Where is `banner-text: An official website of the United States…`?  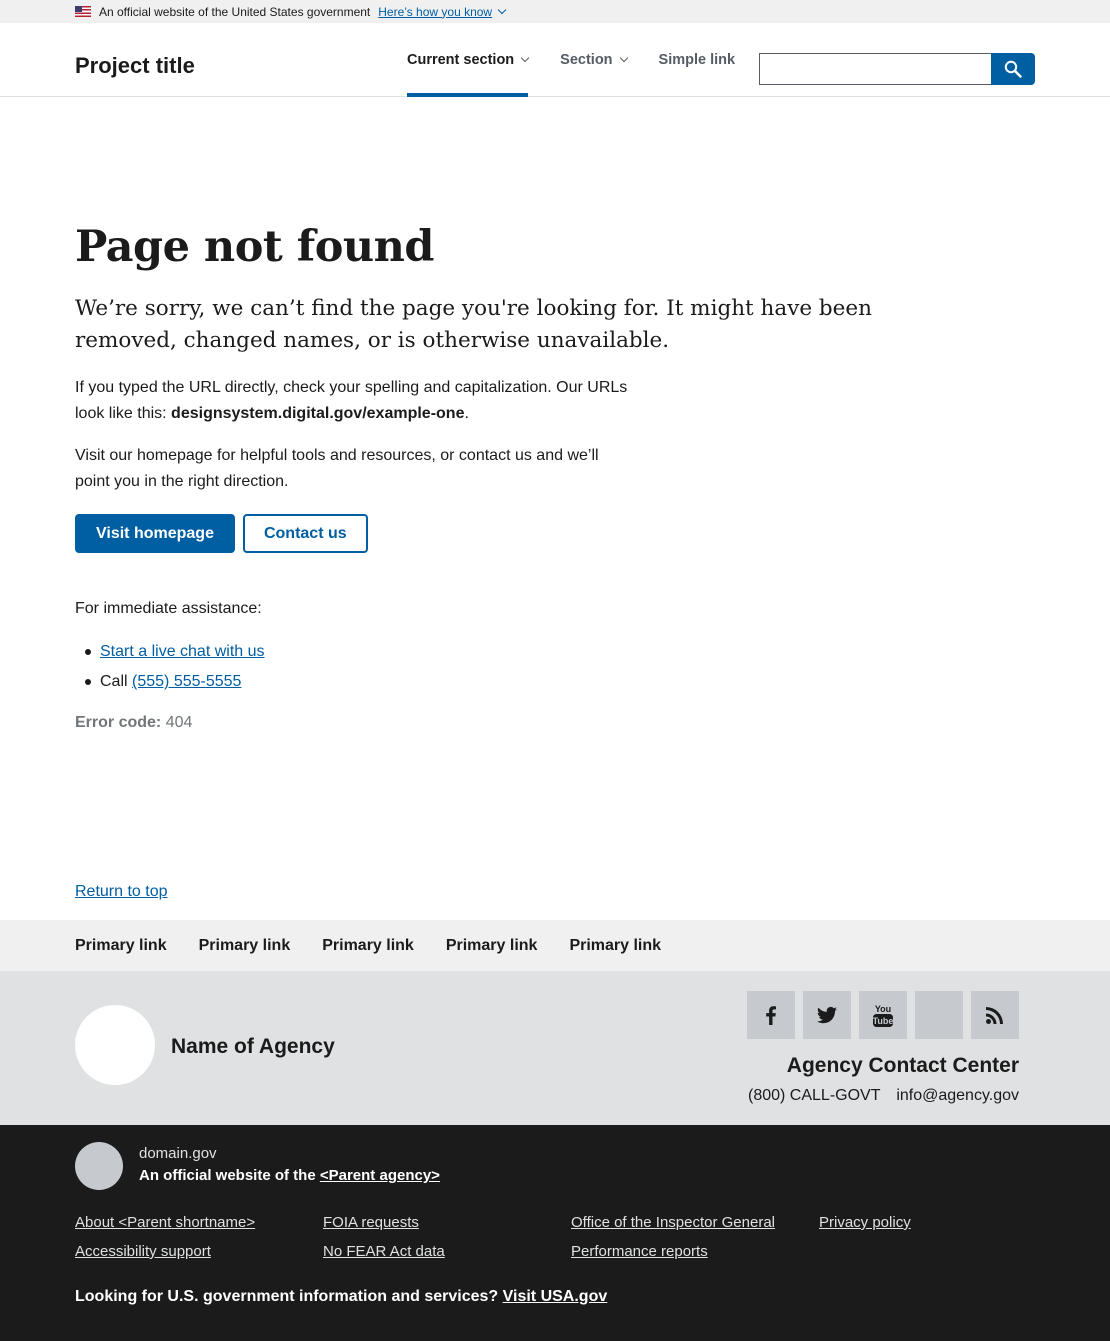 banner-text: An official website of the United States… is located at coordinates (235, 11).